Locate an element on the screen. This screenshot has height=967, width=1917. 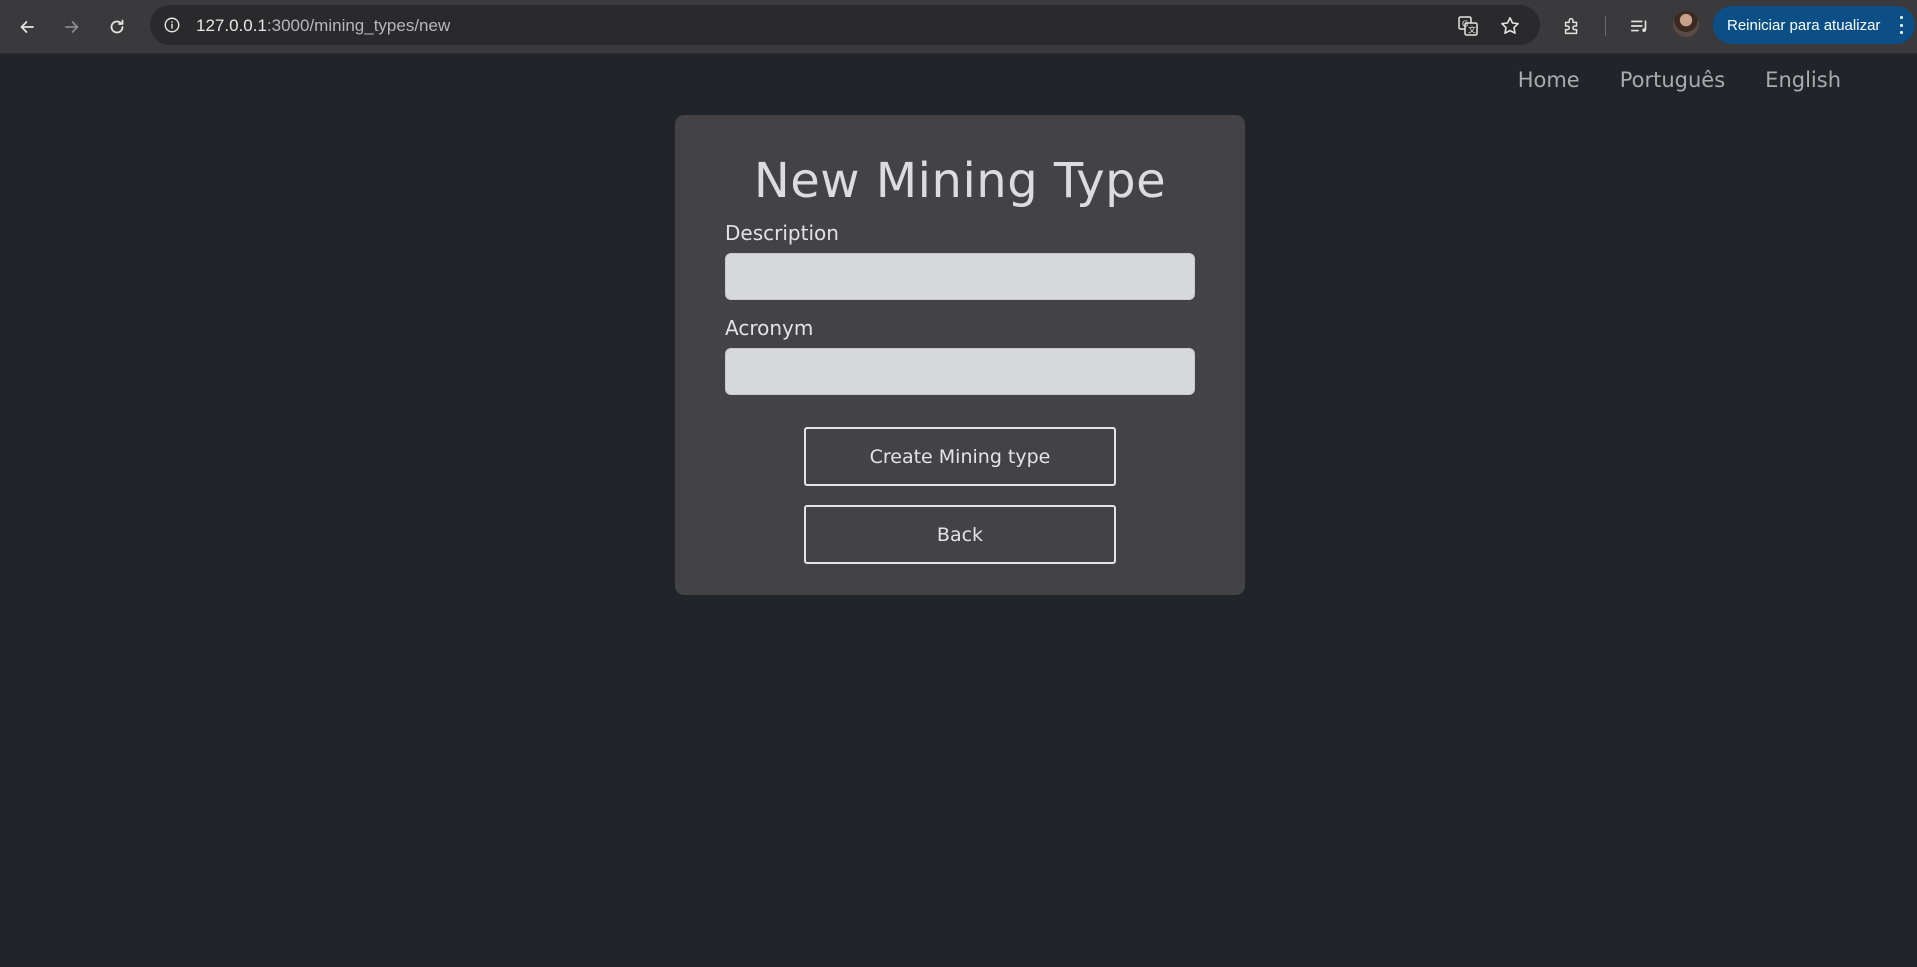
update-restart-button: Reiniciar para atualizar is located at coordinates (1814, 25).